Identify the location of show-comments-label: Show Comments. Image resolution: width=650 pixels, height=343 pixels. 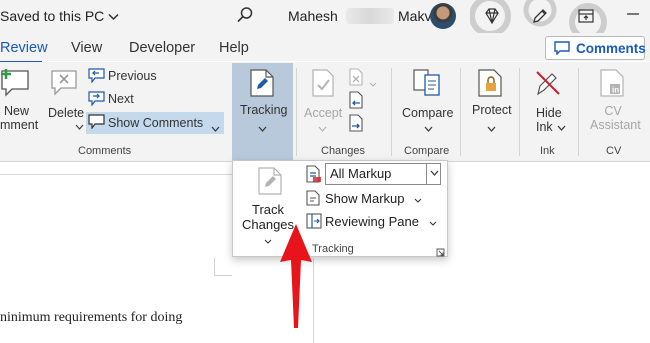
(156, 123).